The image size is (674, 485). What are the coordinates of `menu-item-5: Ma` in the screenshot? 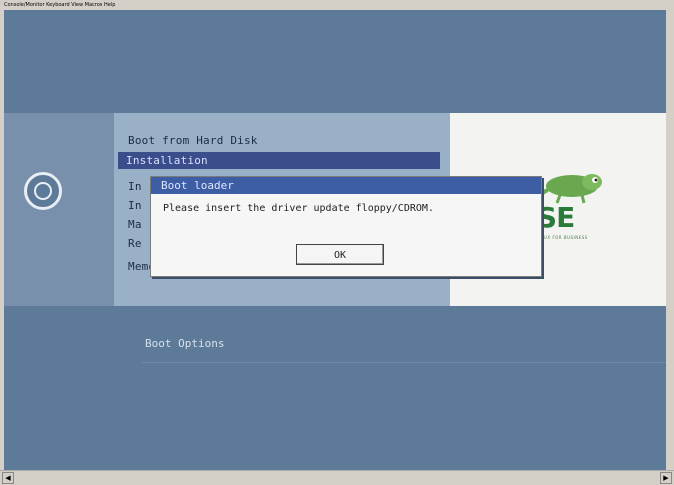 It's located at (135, 224).